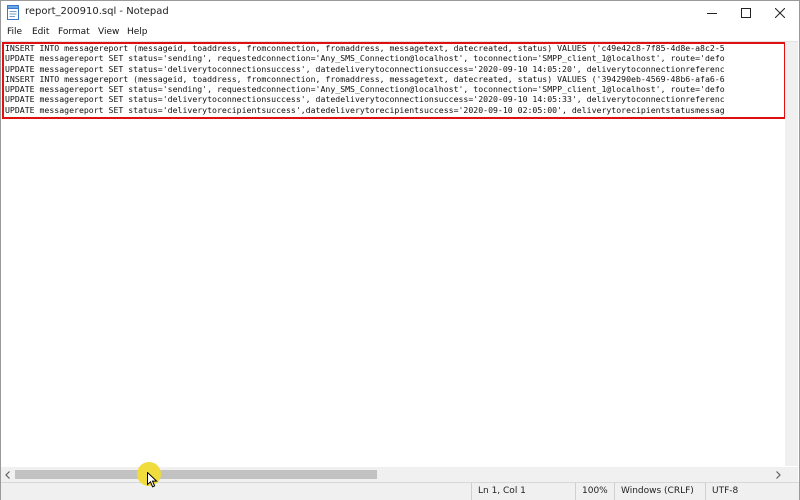 This screenshot has height=500, width=800. Describe the element at coordinates (74, 32) in the screenshot. I see `menu-format: Format` at that location.